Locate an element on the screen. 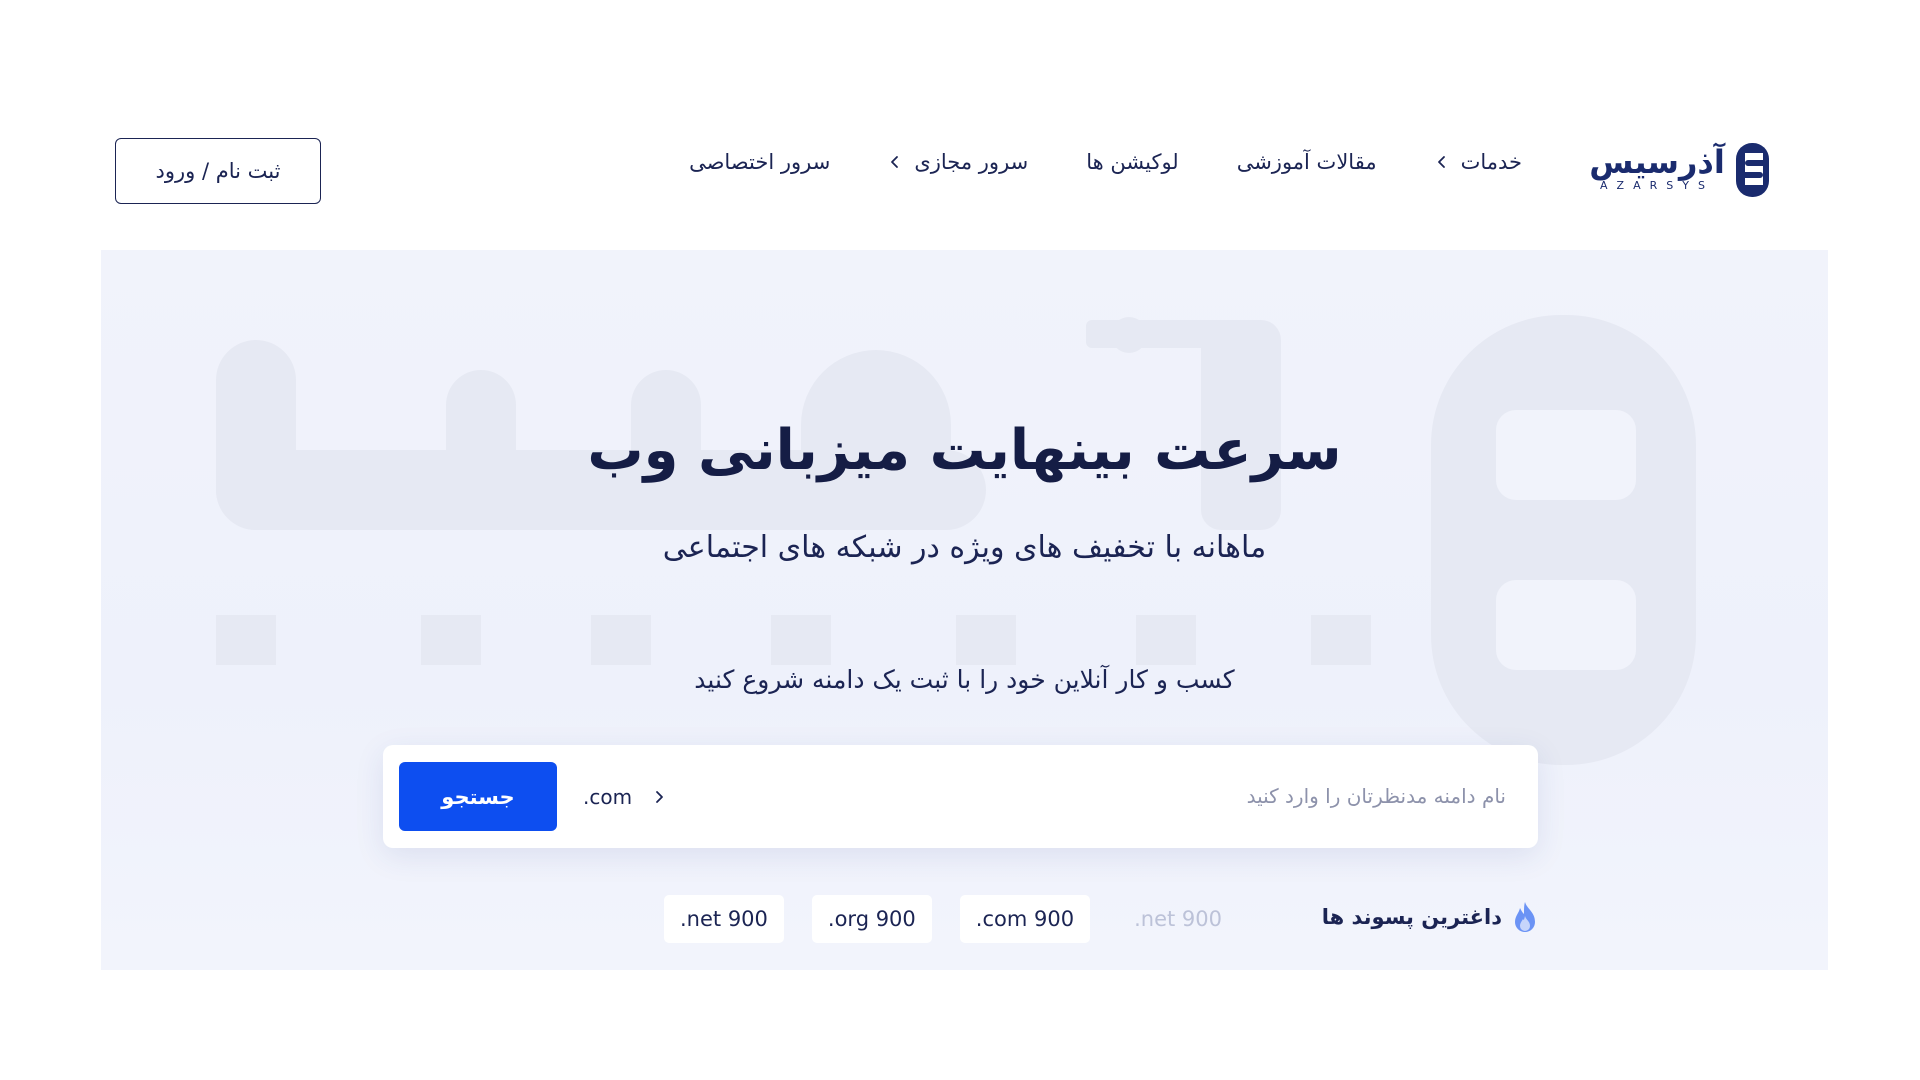 This screenshot has width=1920, height=1080. chevron-right-icon is located at coordinates (659, 797).